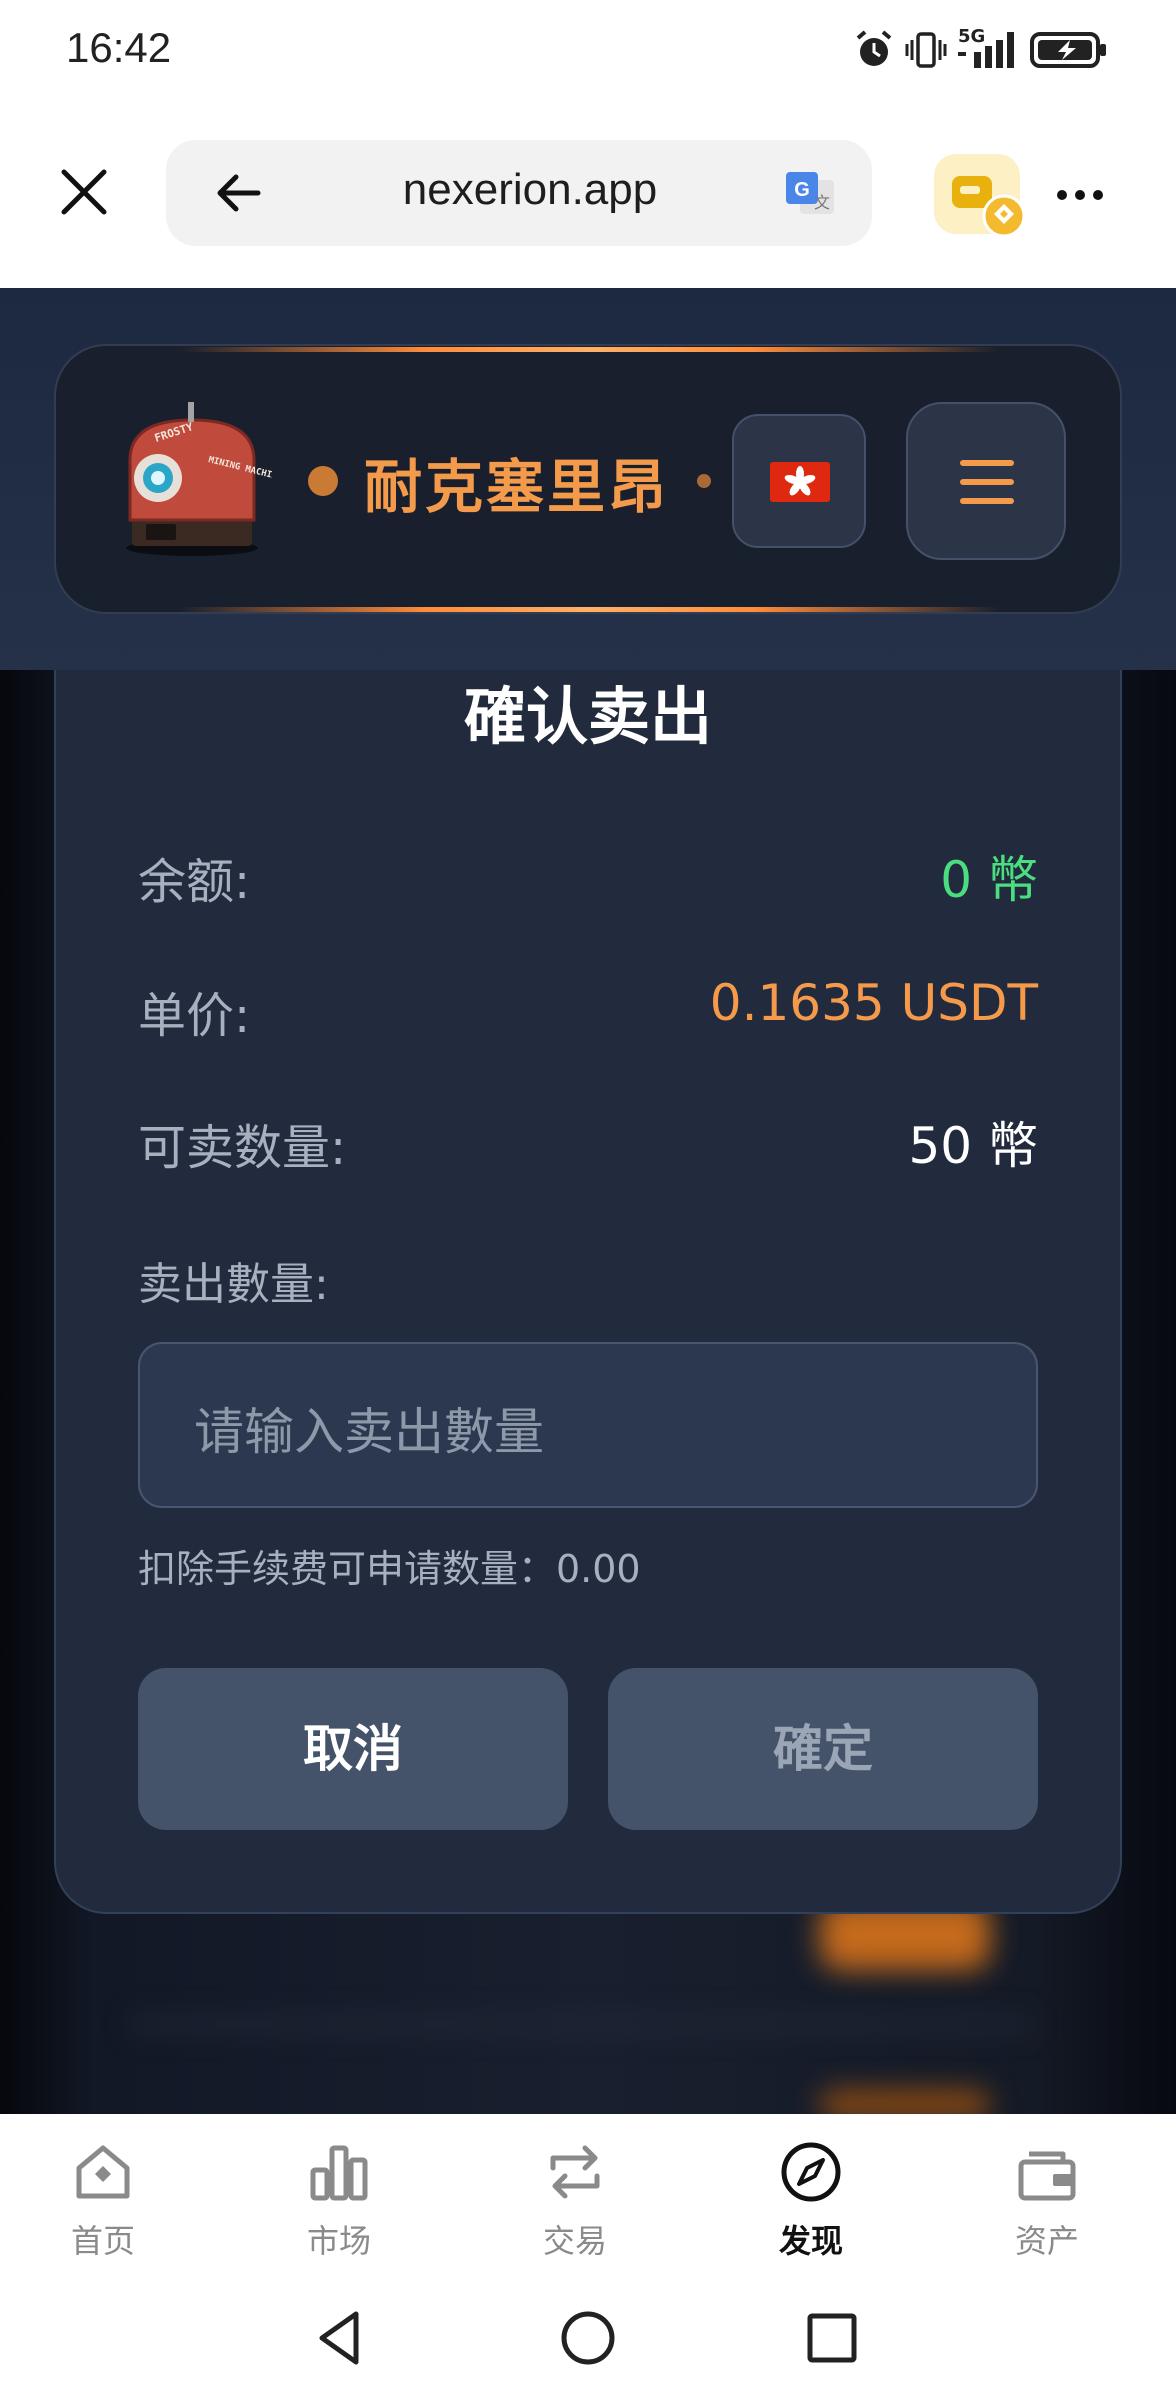  Describe the element at coordinates (517, 487) in the screenshot. I see `brand-title: 耐克塞里昂` at that location.